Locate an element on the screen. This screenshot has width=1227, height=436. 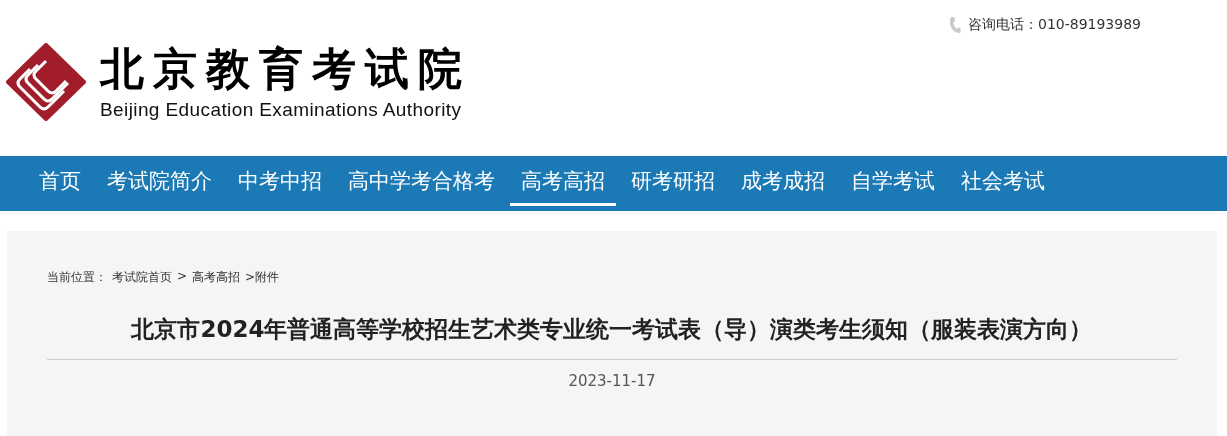
nav-tab: 社会考试 is located at coordinates (1003, 181).